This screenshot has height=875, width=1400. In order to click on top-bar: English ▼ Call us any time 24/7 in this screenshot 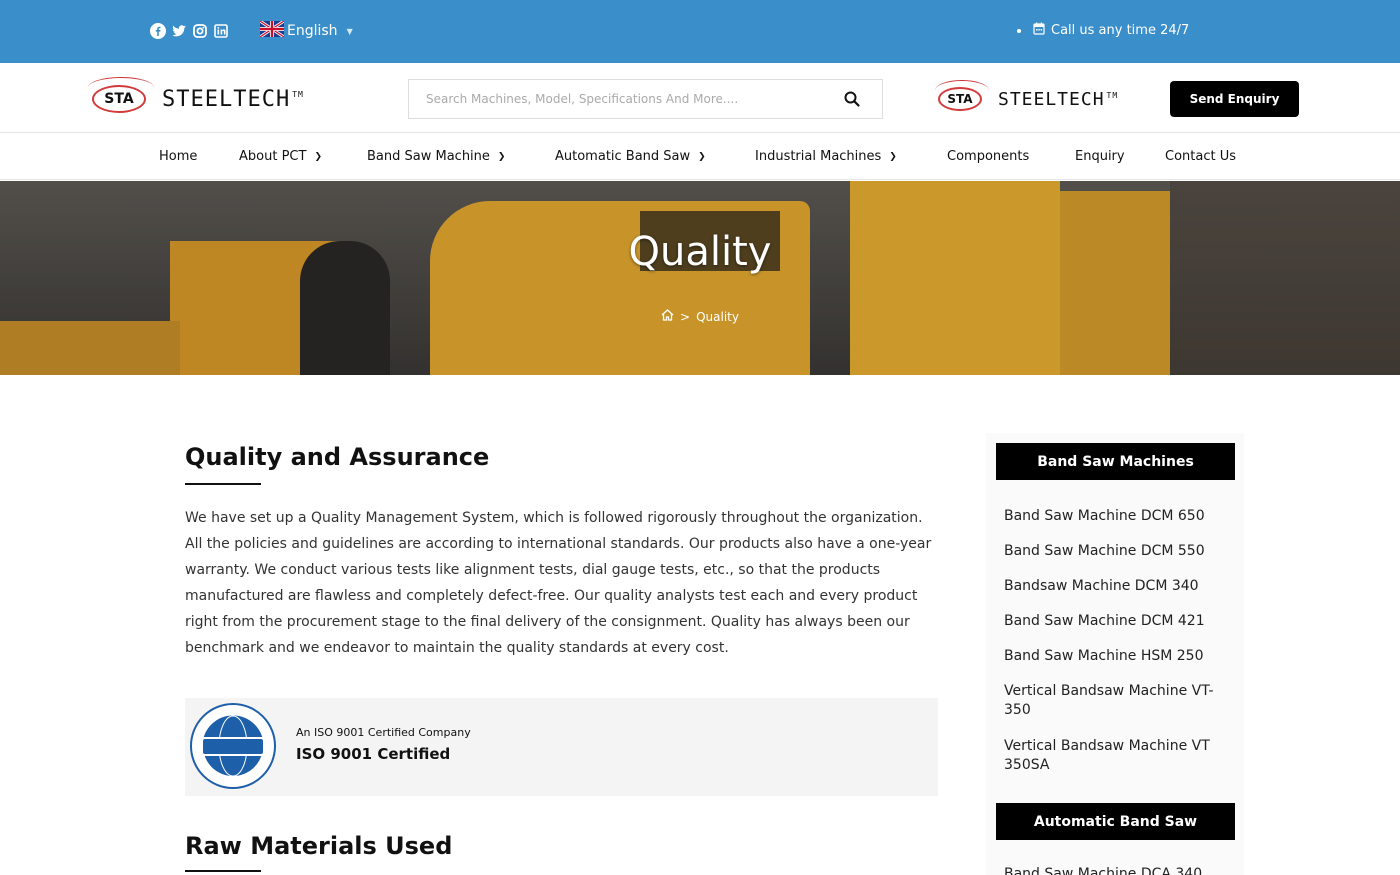, I will do `click(700, 31)`.